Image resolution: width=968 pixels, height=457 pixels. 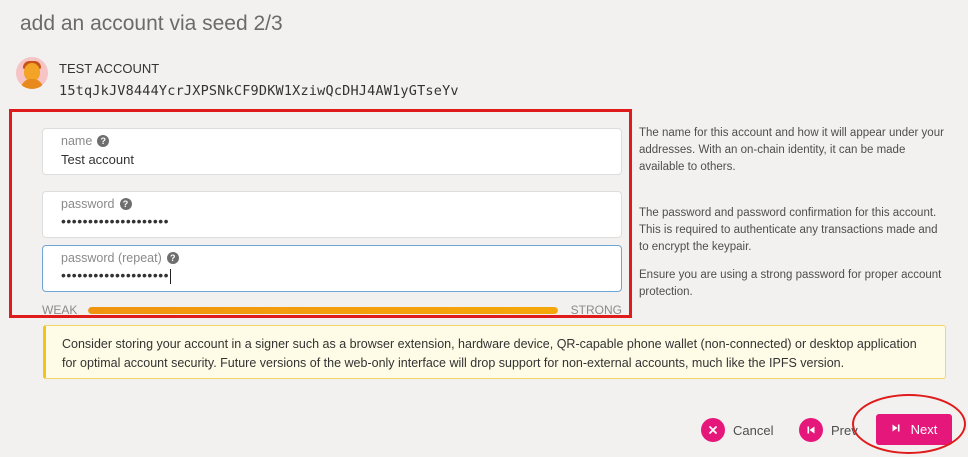 What do you see at coordinates (811, 430) in the screenshot?
I see `step-backward-icon` at bounding box center [811, 430].